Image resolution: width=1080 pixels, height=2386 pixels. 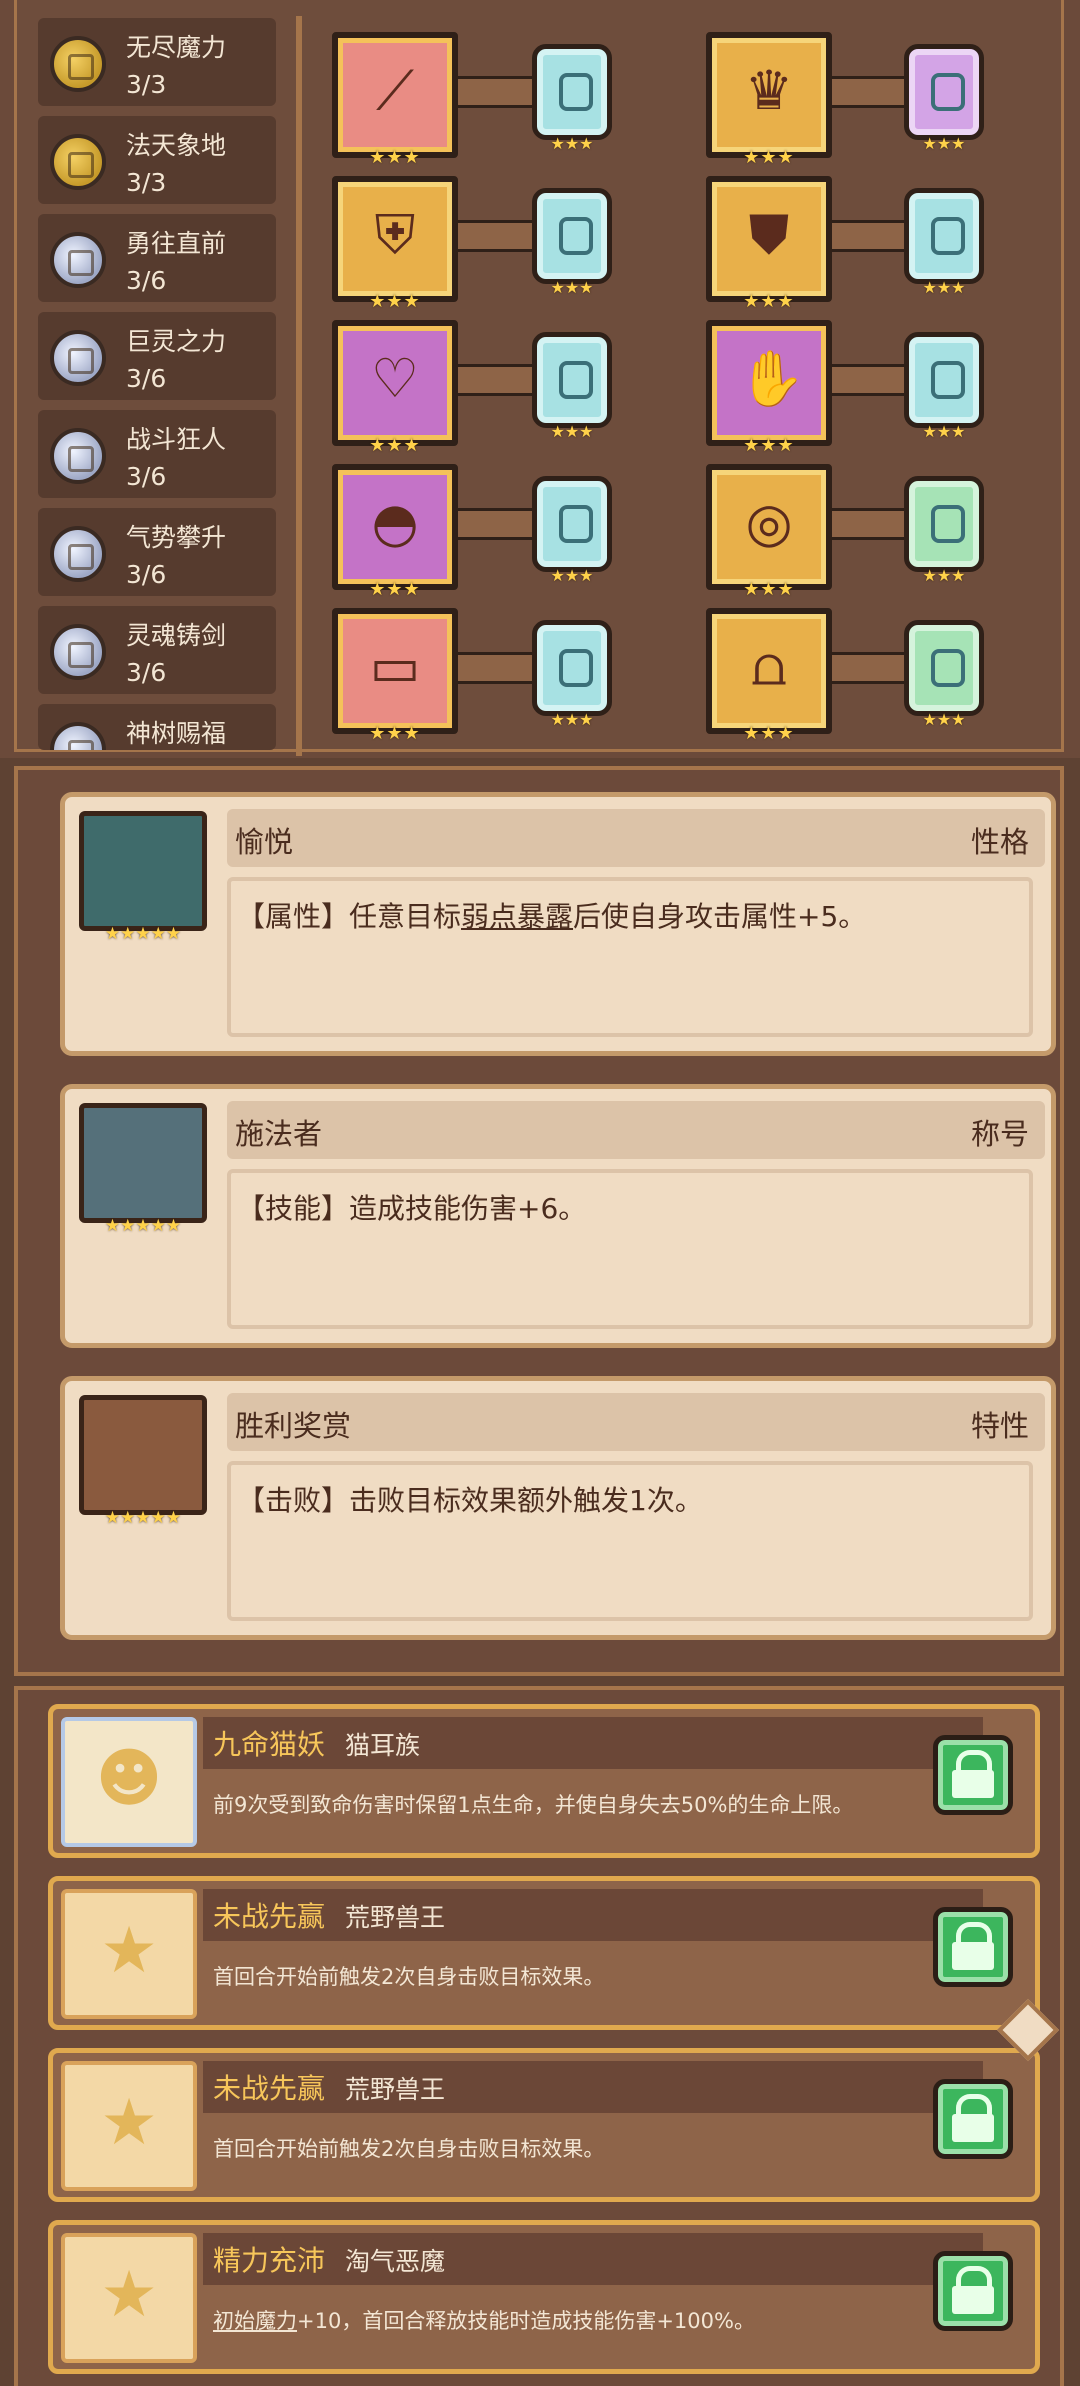 I want to click on race-skill-description: 初始魔力+10，首回合释放技能时造成技能伤害+100%。, so click(x=484, y=2320).